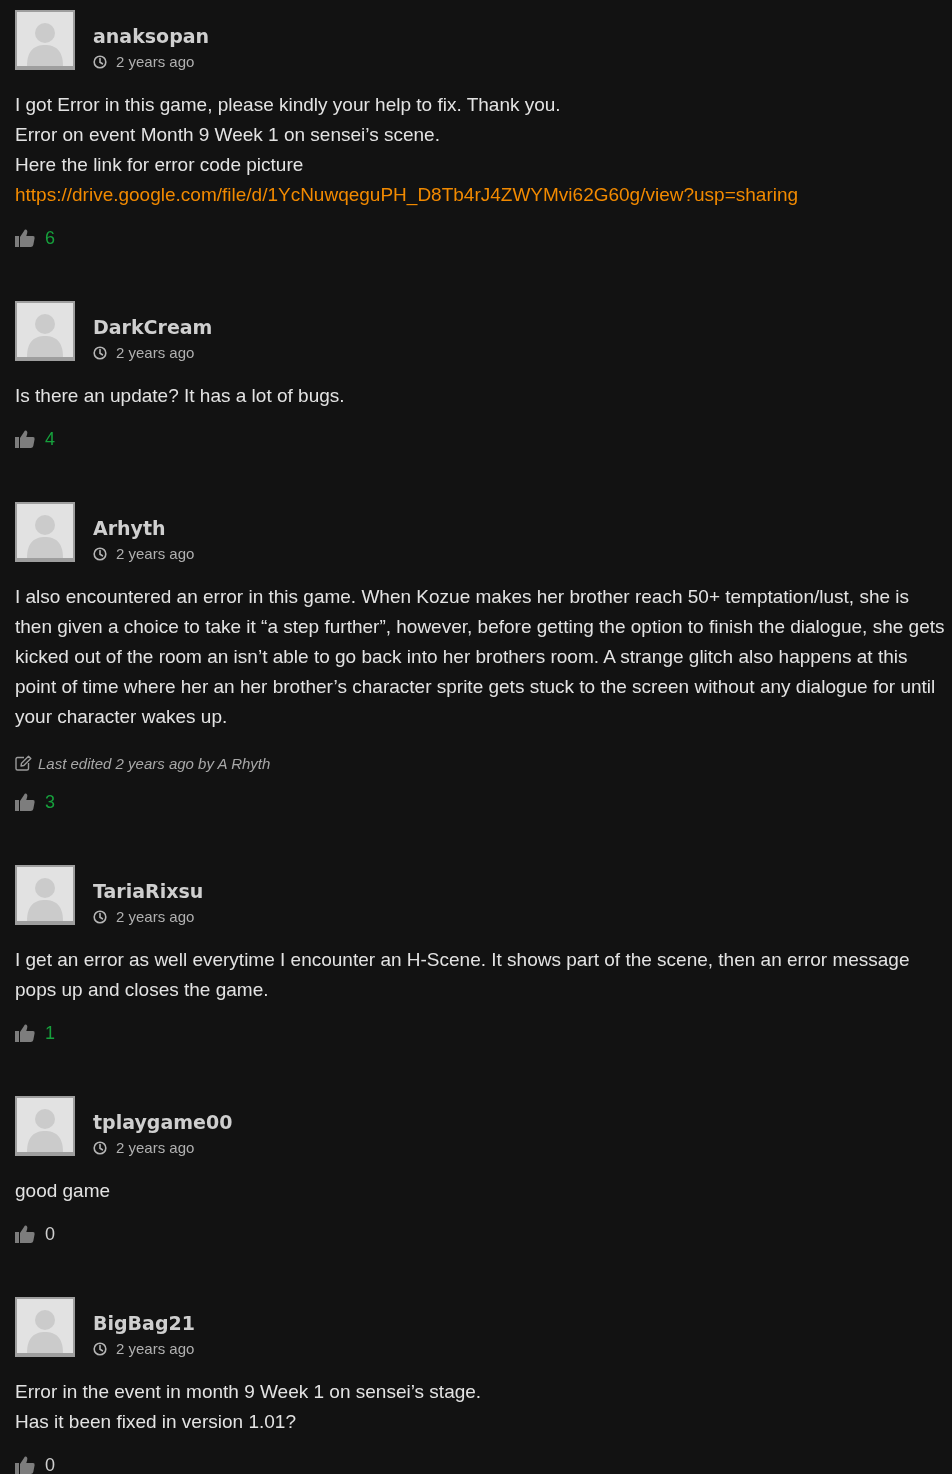 This screenshot has height=1474, width=952. Describe the element at coordinates (249, 1392) in the screenshot. I see `comment-text: Error in the event in month 9 Week 1 on sensei’s stage.` at that location.